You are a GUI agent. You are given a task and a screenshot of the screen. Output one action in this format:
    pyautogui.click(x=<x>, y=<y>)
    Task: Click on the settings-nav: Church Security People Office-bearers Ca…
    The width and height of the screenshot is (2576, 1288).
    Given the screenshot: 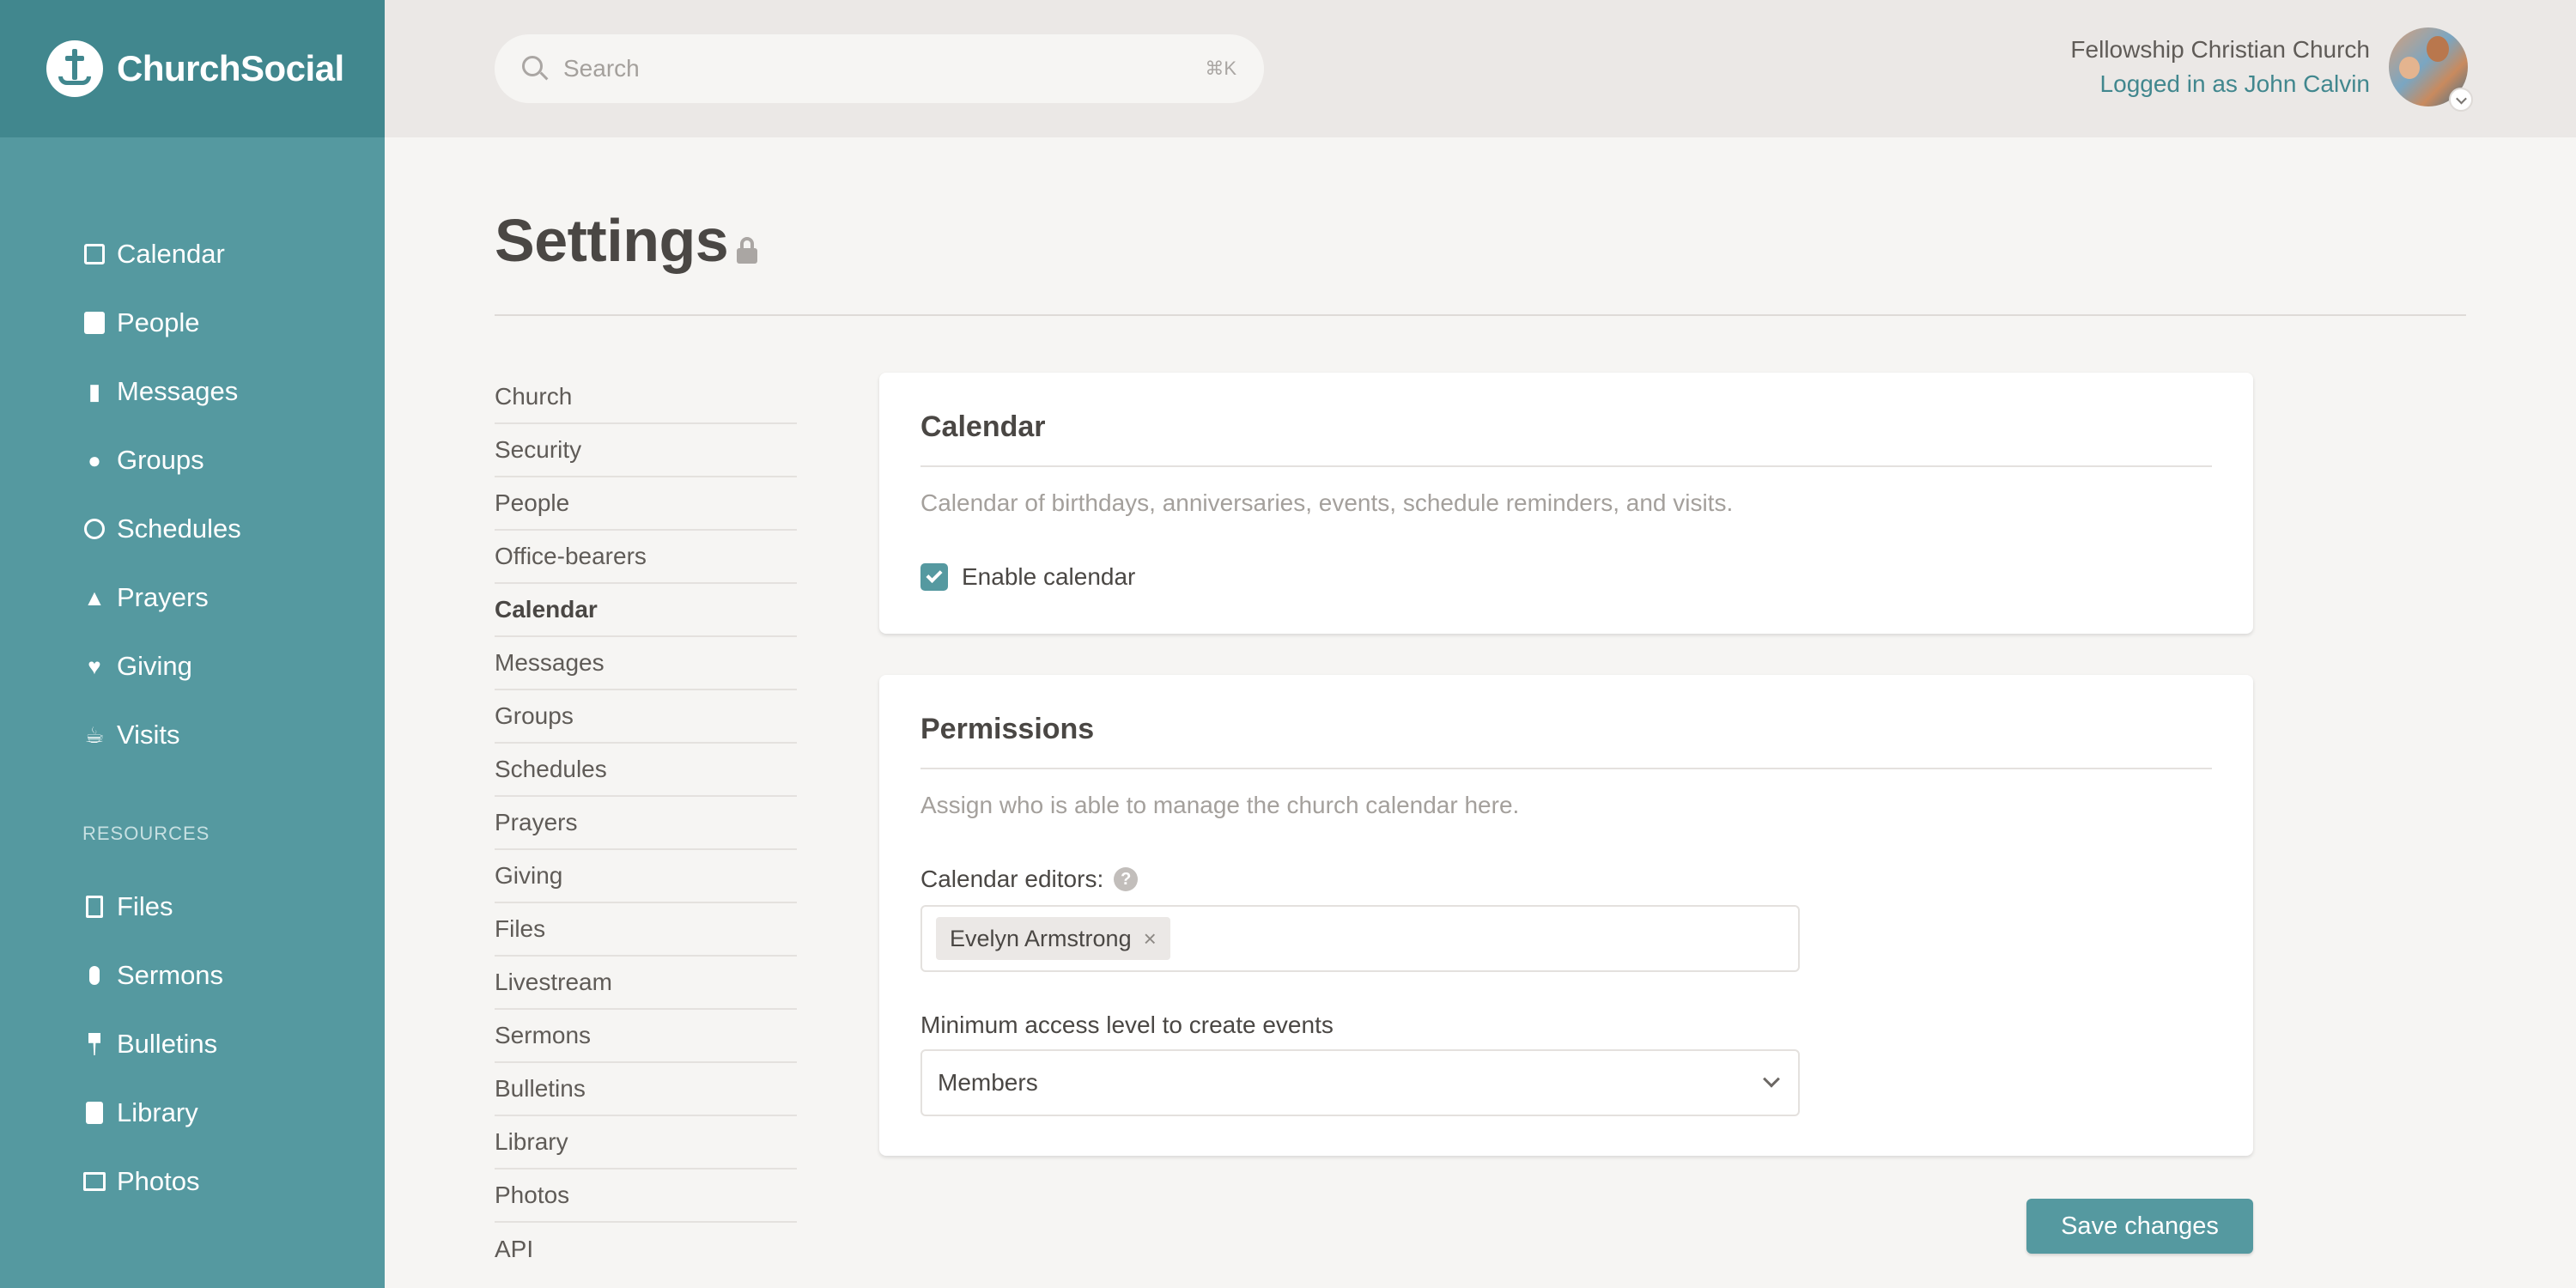 What is the action you would take?
    pyautogui.click(x=646, y=823)
    